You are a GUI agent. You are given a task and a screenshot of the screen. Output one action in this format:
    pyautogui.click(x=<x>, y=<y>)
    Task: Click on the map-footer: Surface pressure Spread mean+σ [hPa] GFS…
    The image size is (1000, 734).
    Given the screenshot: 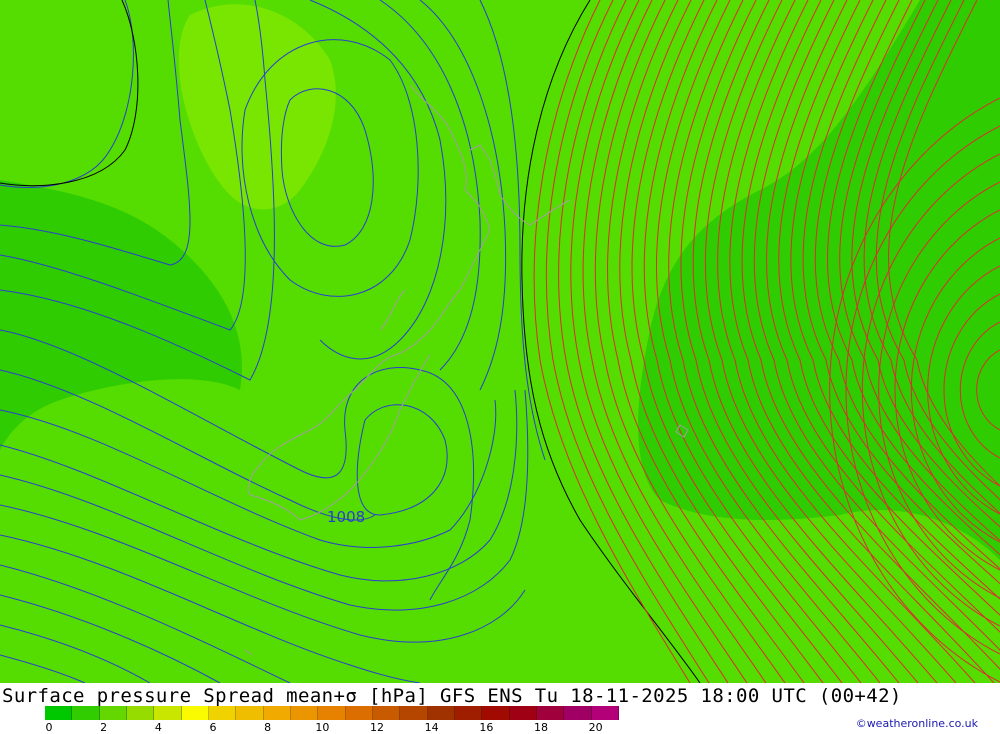 What is the action you would take?
    pyautogui.click(x=500, y=708)
    